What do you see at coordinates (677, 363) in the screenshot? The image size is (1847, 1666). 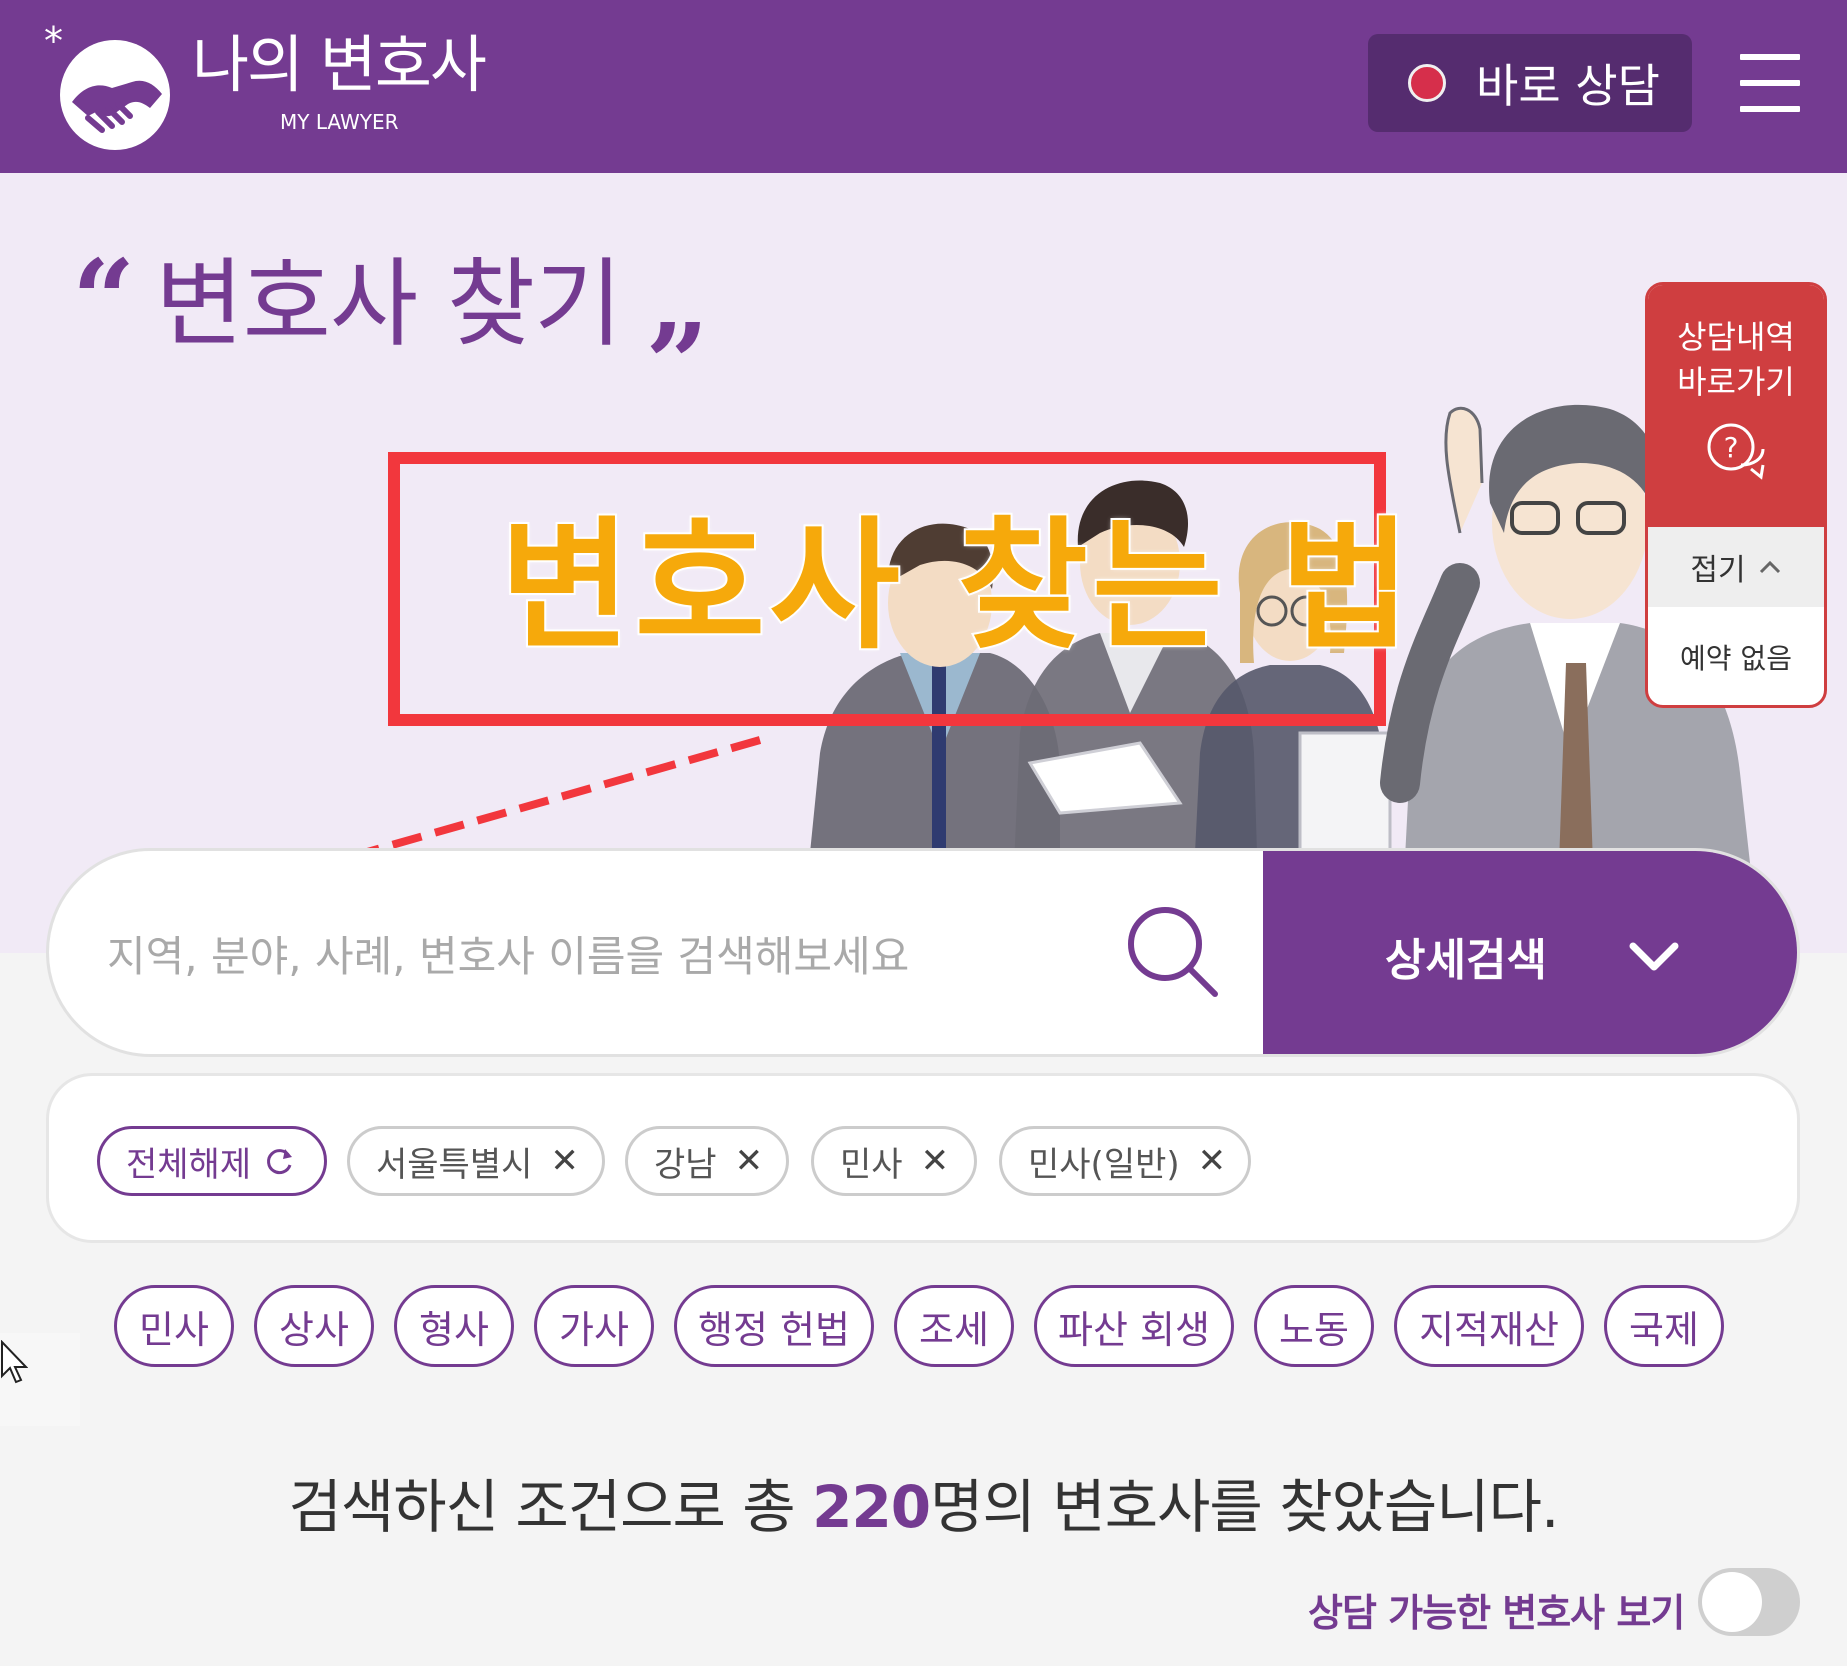 I see `close-quote-icon: ”` at bounding box center [677, 363].